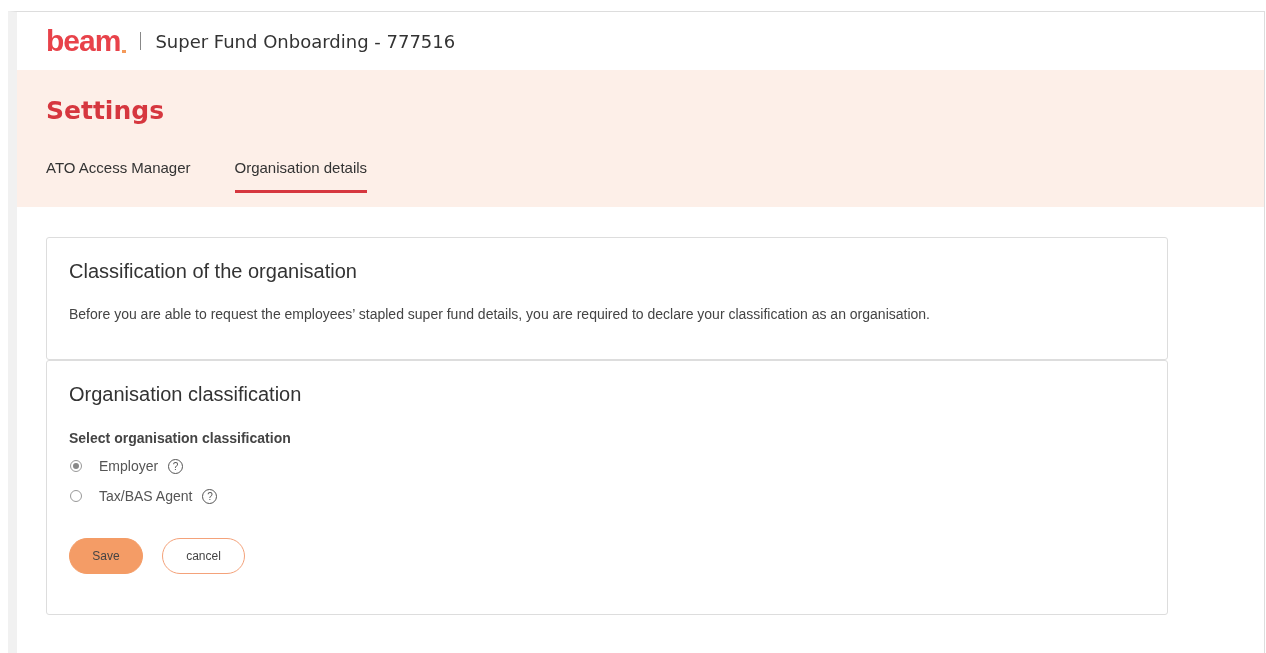 This screenshot has width=1266, height=653. What do you see at coordinates (106, 556) in the screenshot?
I see `save-button: Save` at bounding box center [106, 556].